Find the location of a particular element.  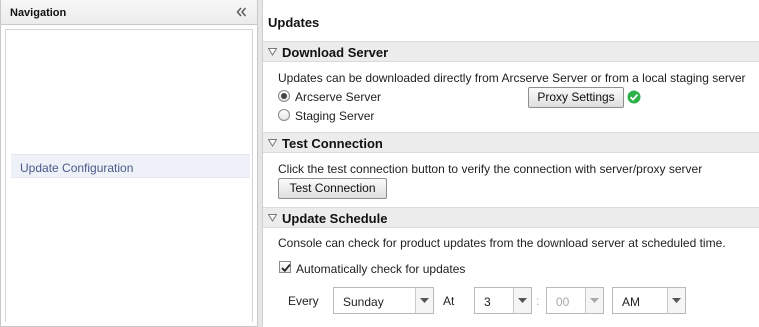

at-label: At is located at coordinates (449, 301).